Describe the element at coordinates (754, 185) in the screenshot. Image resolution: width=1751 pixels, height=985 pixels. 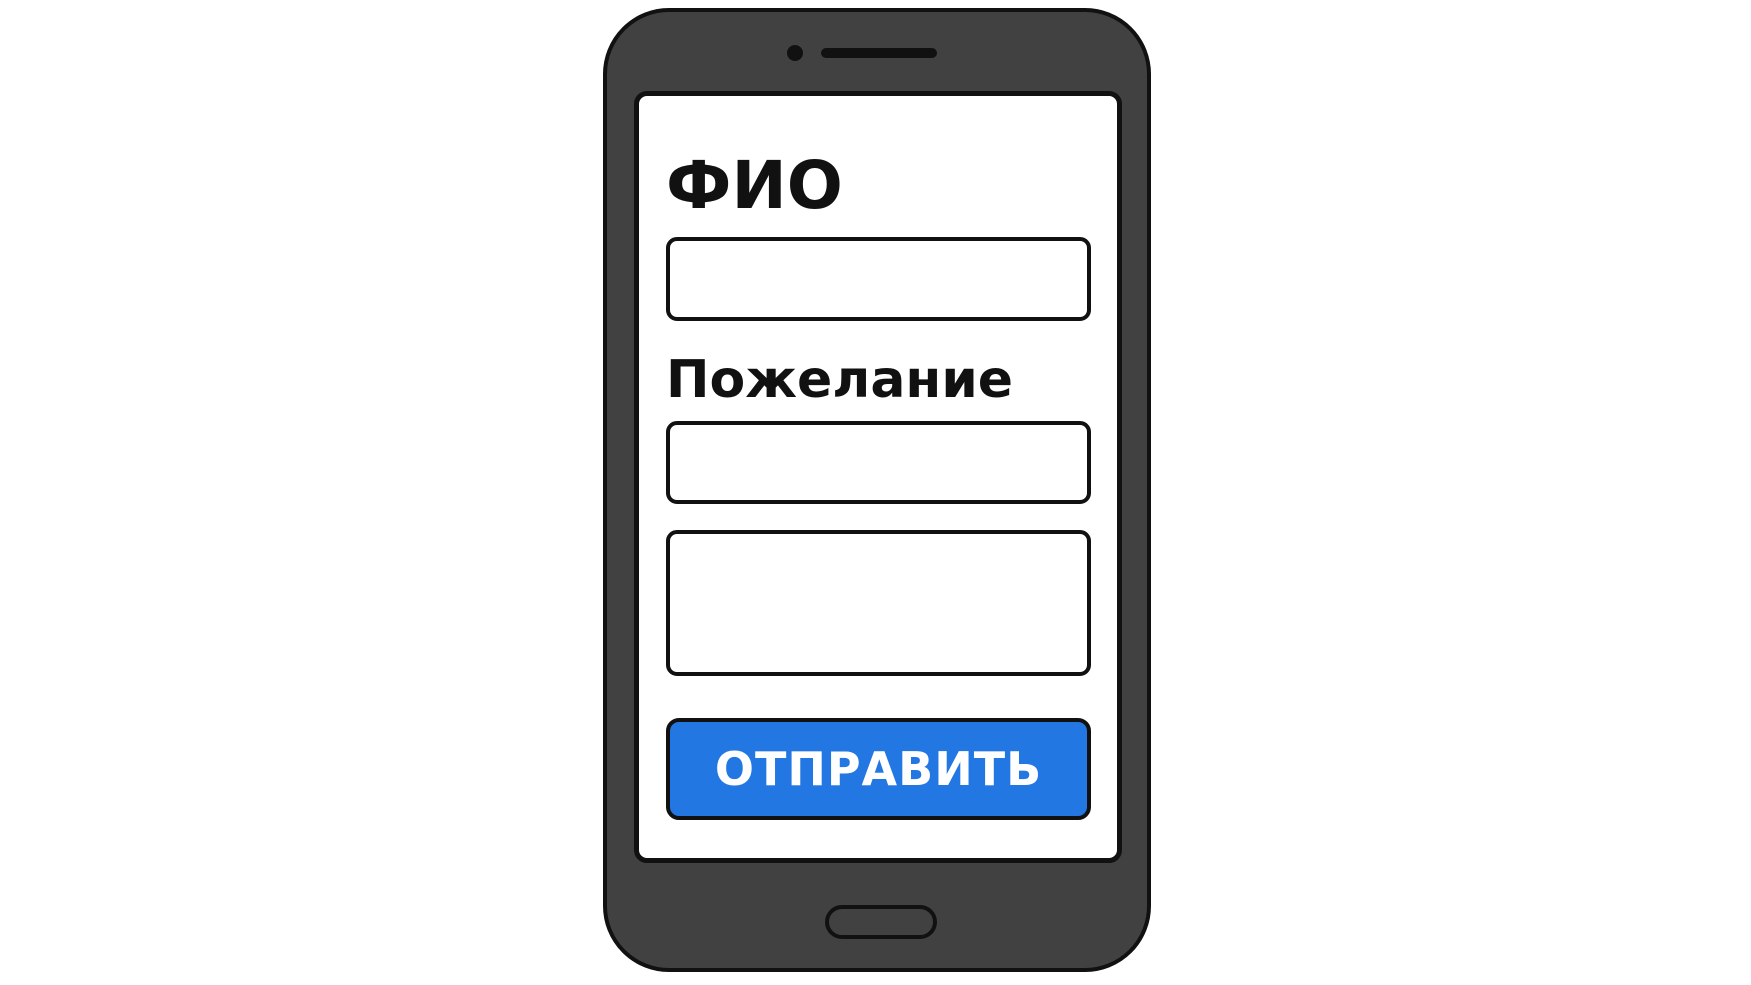
I see `fio-label: ФИО` at that location.